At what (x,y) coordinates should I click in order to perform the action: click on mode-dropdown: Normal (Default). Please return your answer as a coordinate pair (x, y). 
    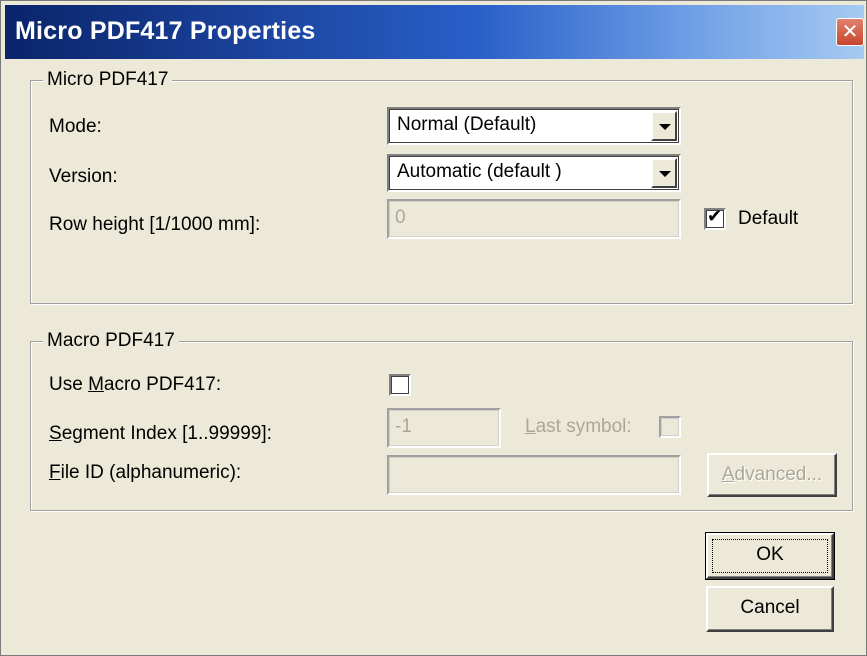
    Looking at the image, I should click on (534, 126).